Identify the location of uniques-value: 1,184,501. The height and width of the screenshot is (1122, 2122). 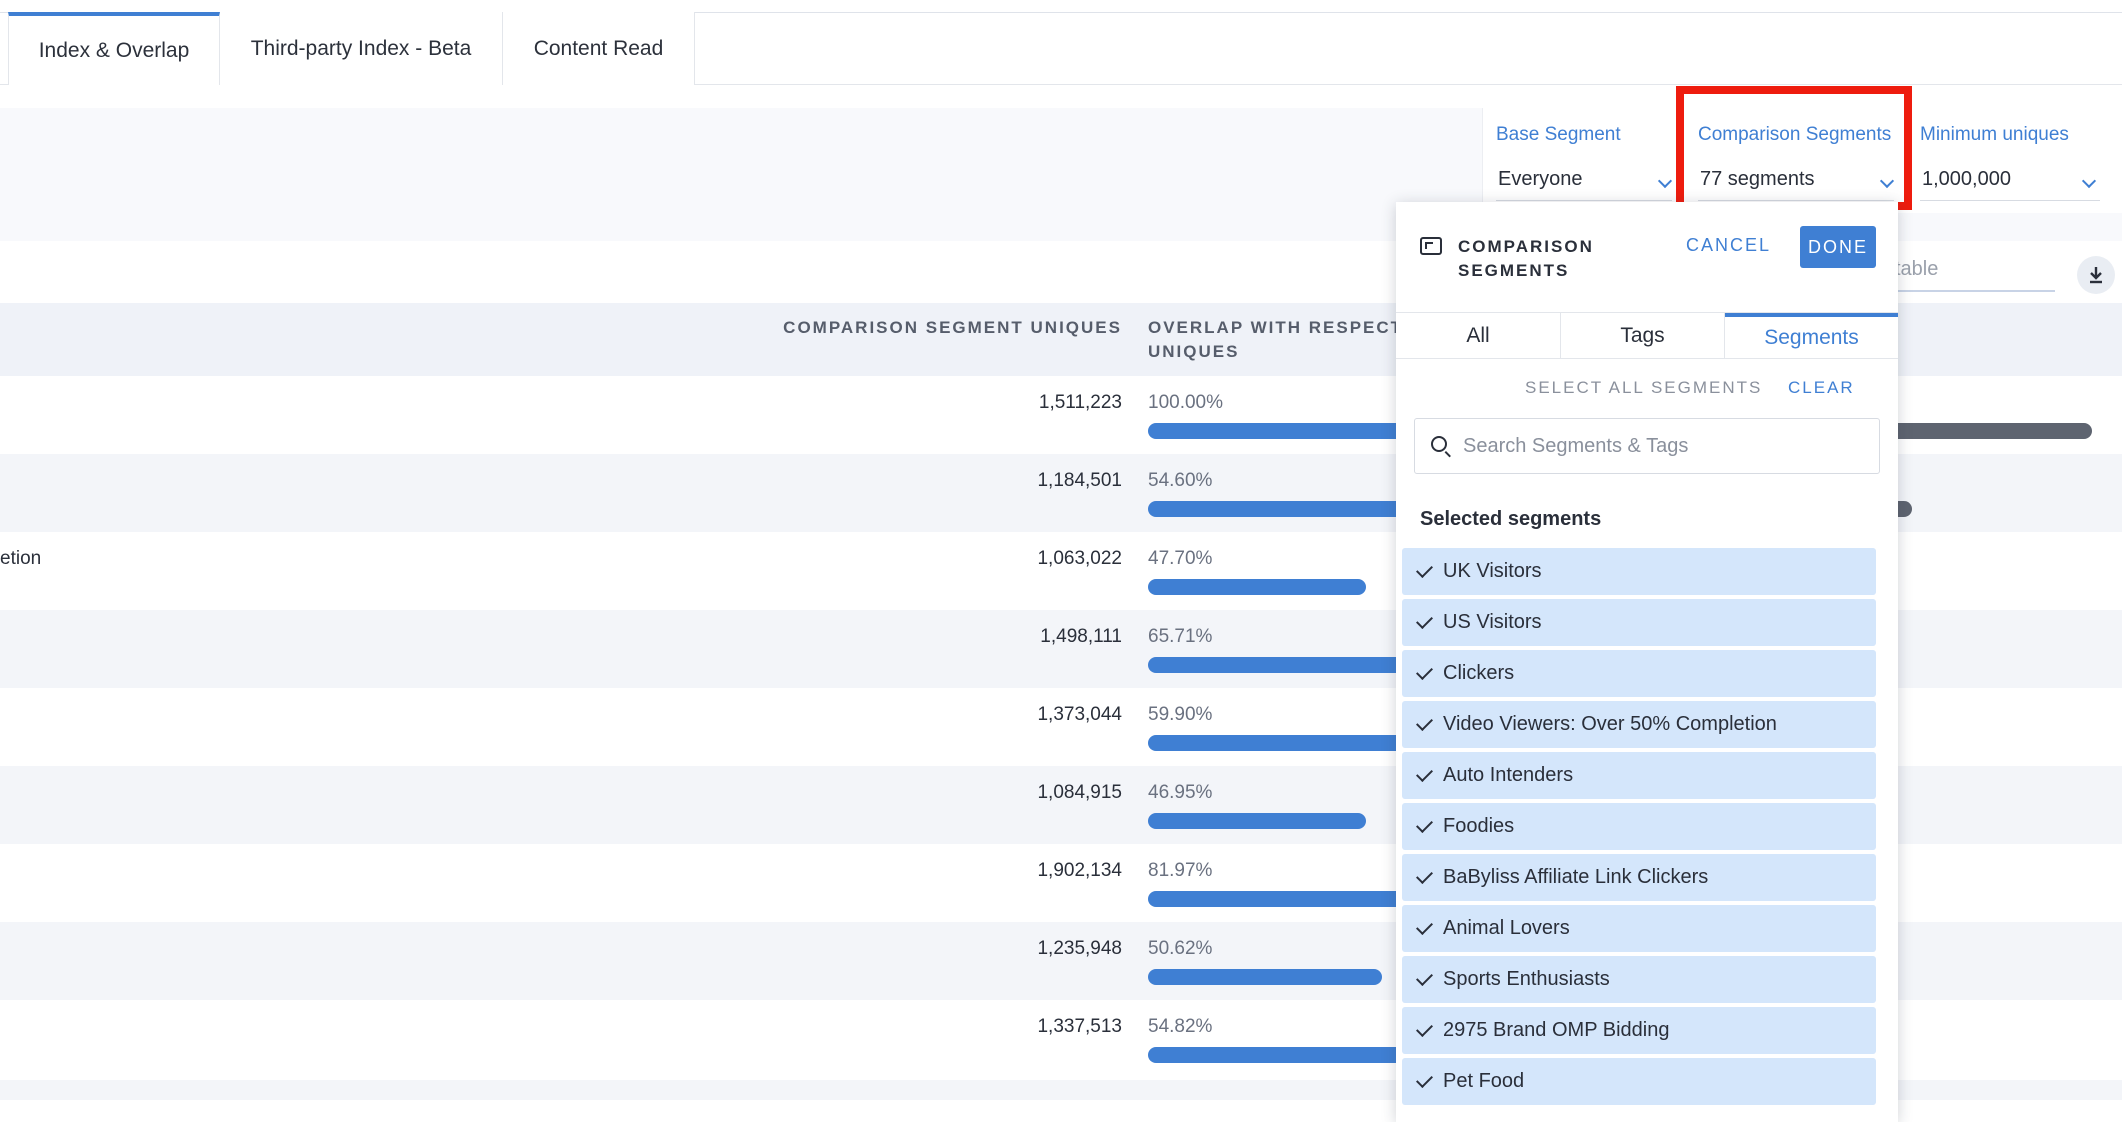
(1079, 480).